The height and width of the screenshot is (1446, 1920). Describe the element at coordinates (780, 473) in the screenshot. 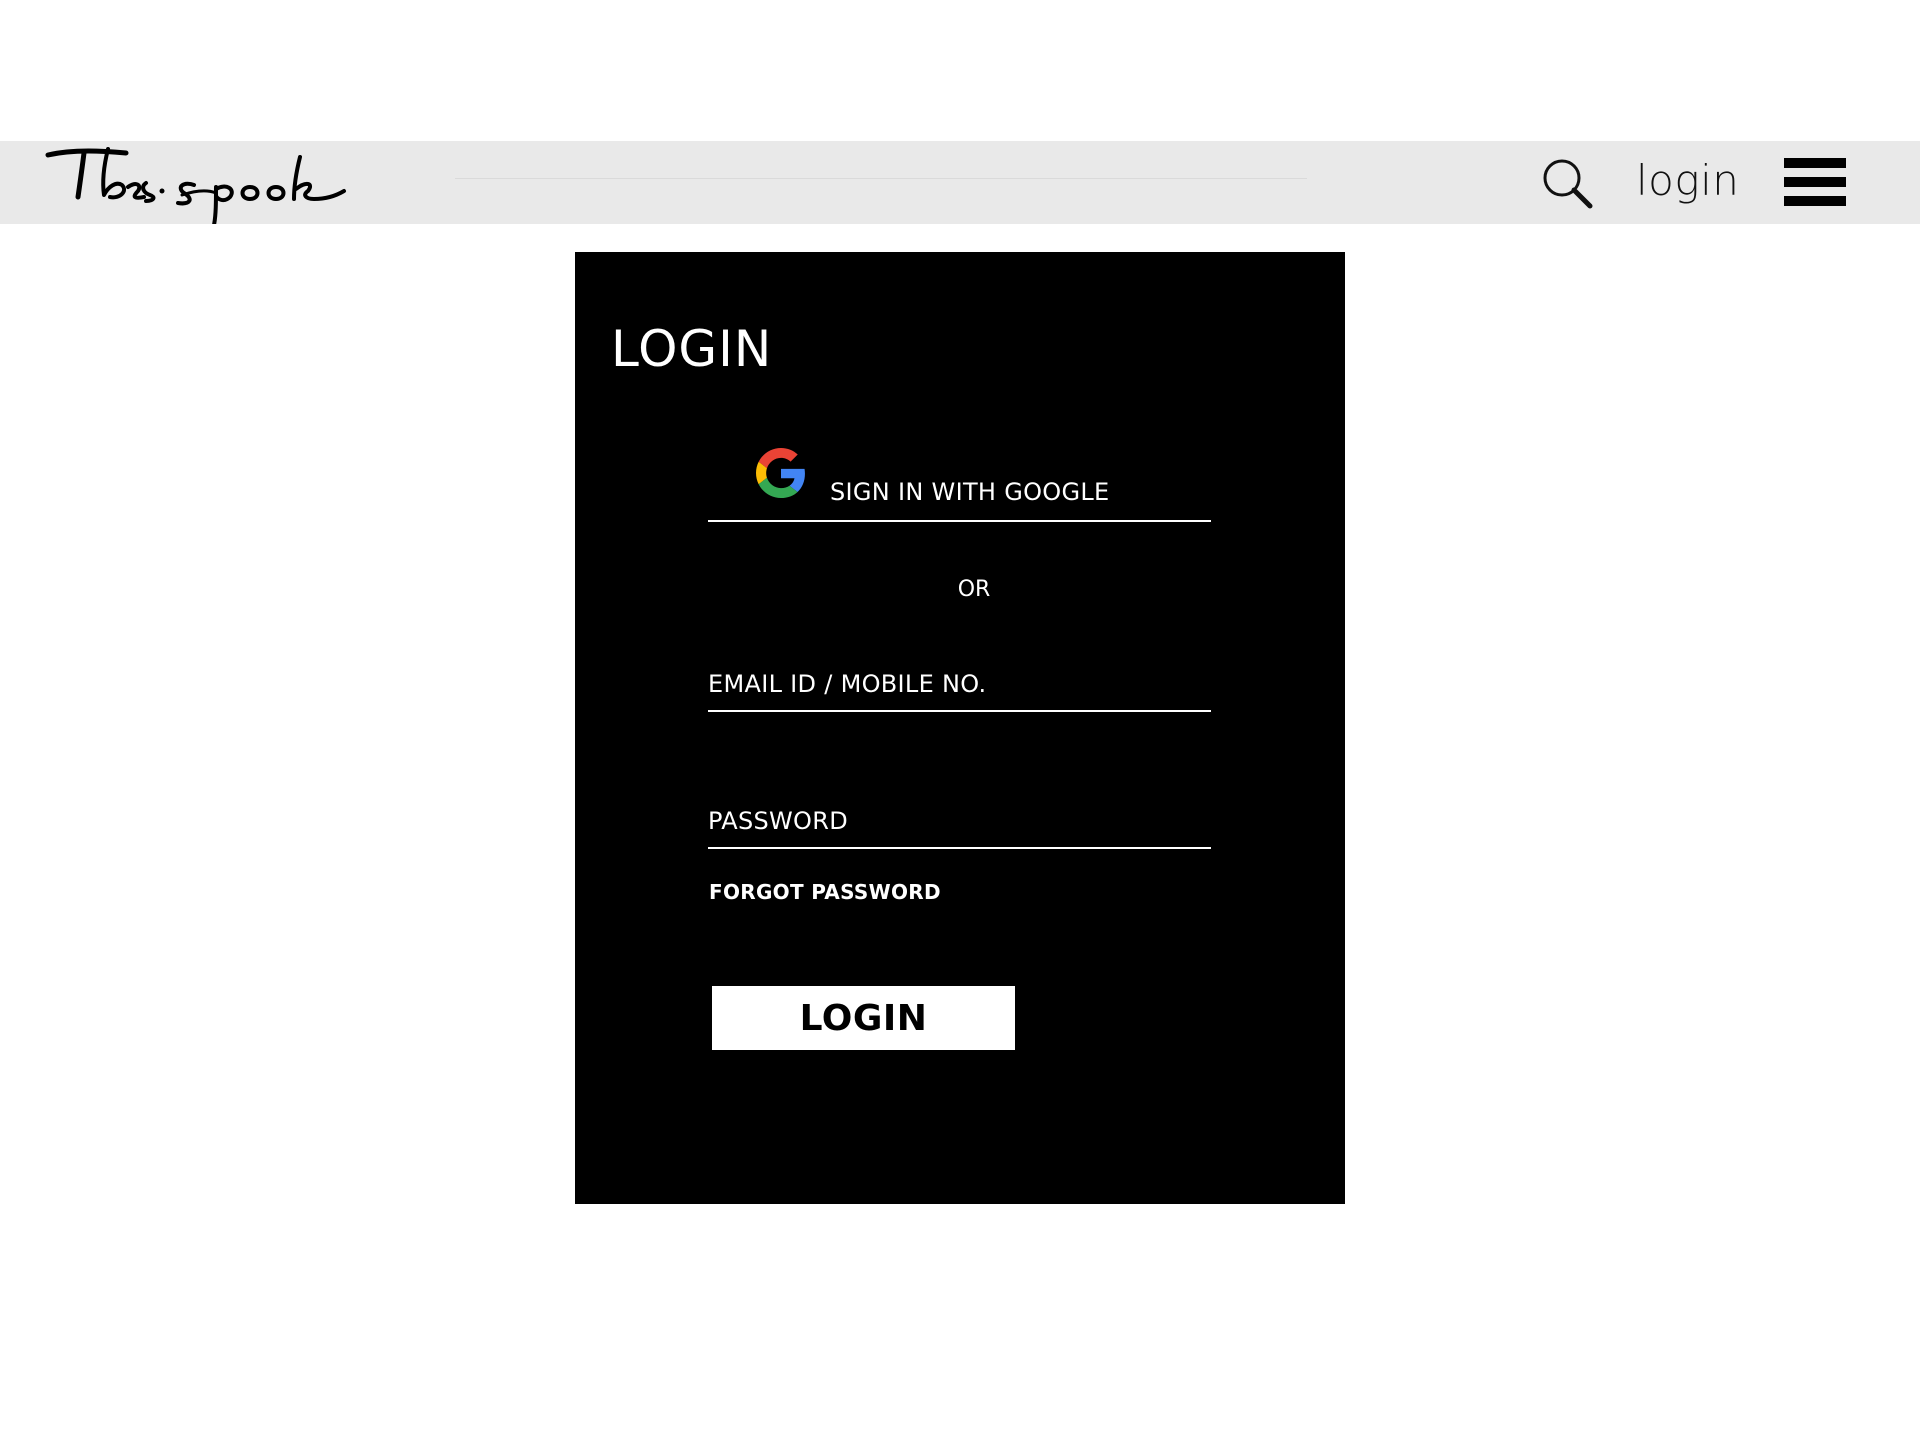

I see `google-logo-icon` at that location.